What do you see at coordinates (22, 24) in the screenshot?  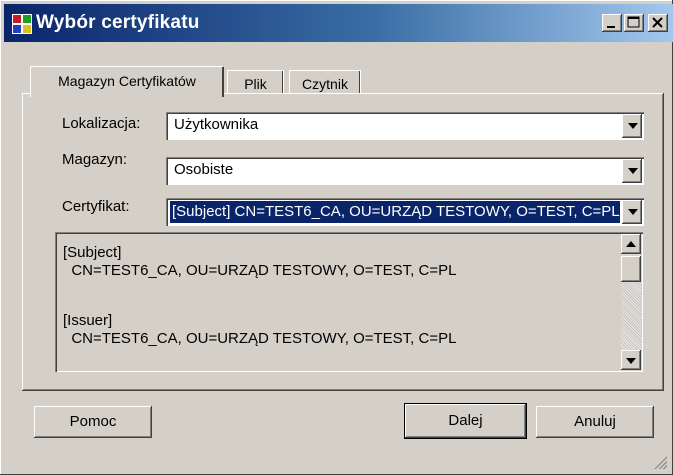 I see `window-icon` at bounding box center [22, 24].